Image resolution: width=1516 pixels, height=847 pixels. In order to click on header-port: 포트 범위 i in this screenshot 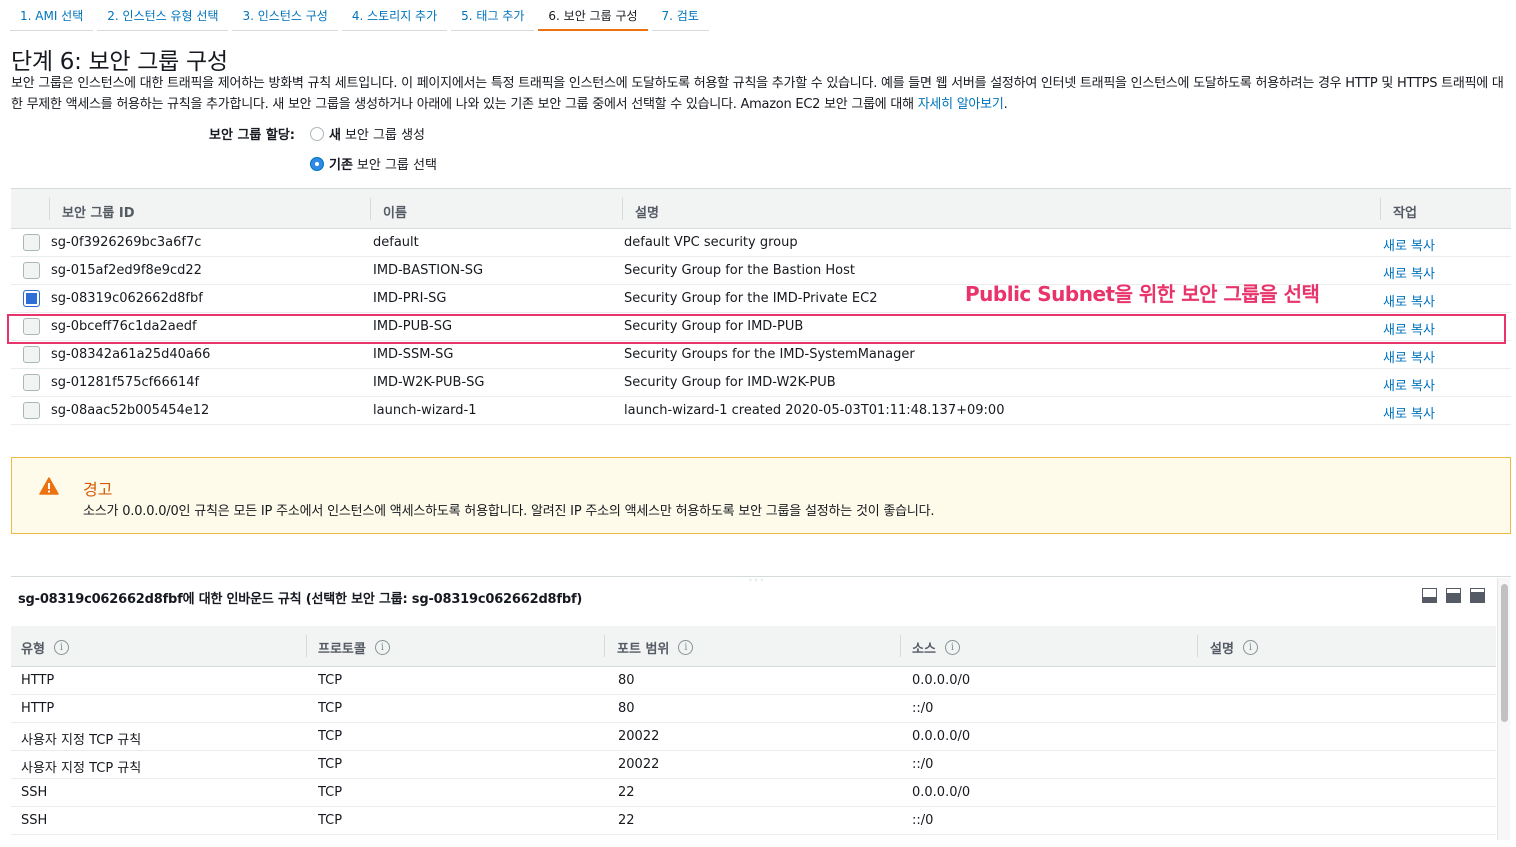, I will do `click(655, 647)`.